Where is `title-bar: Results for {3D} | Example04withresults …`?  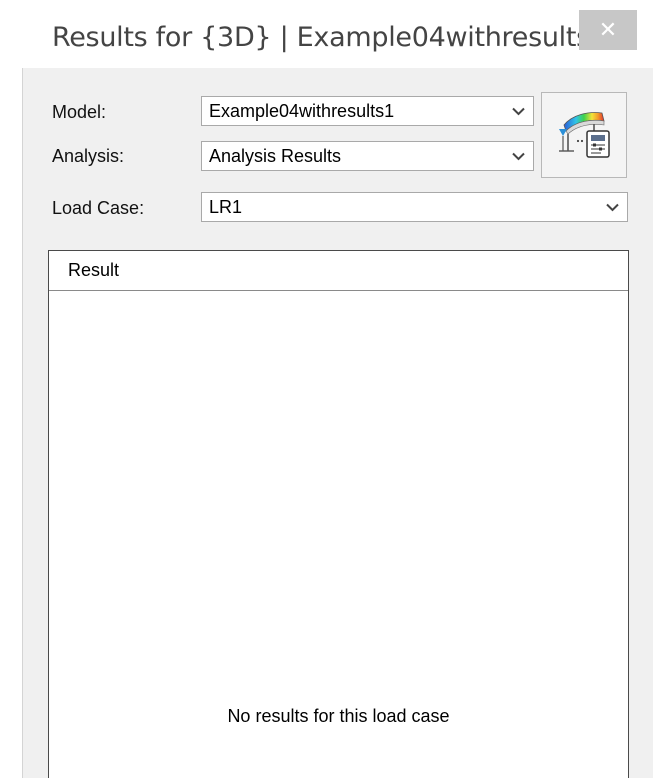 title-bar: Results for {3D} | Example04withresults … is located at coordinates (326, 33).